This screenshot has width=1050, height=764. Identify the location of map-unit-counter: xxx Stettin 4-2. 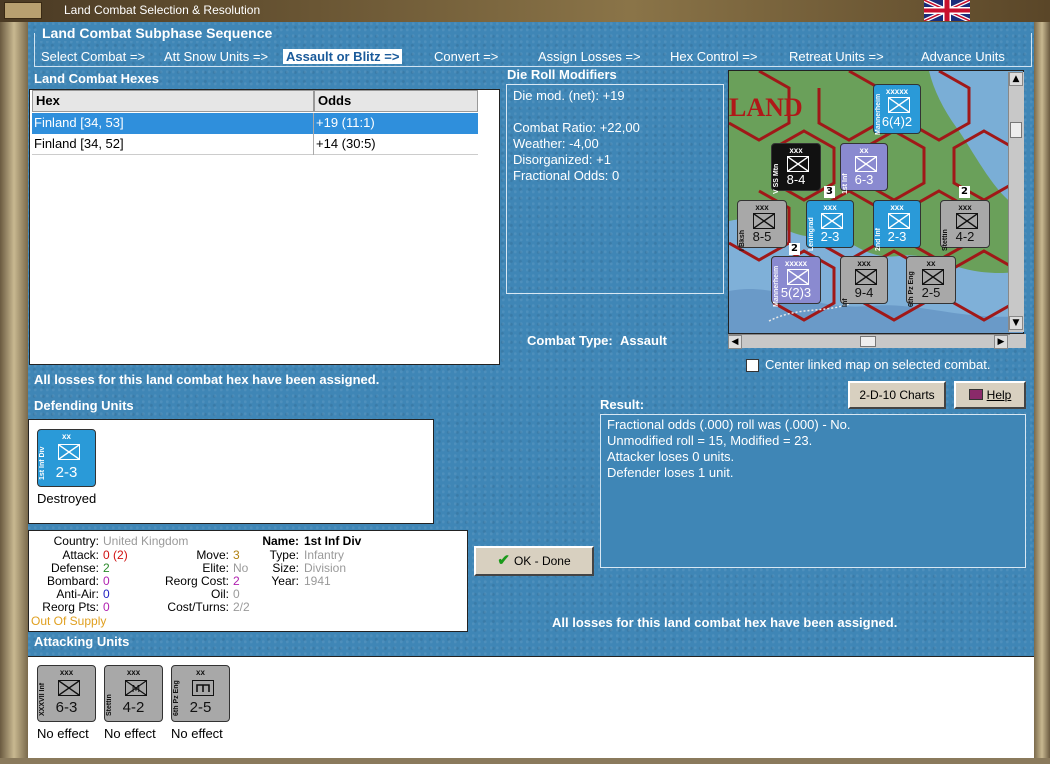
(965, 225).